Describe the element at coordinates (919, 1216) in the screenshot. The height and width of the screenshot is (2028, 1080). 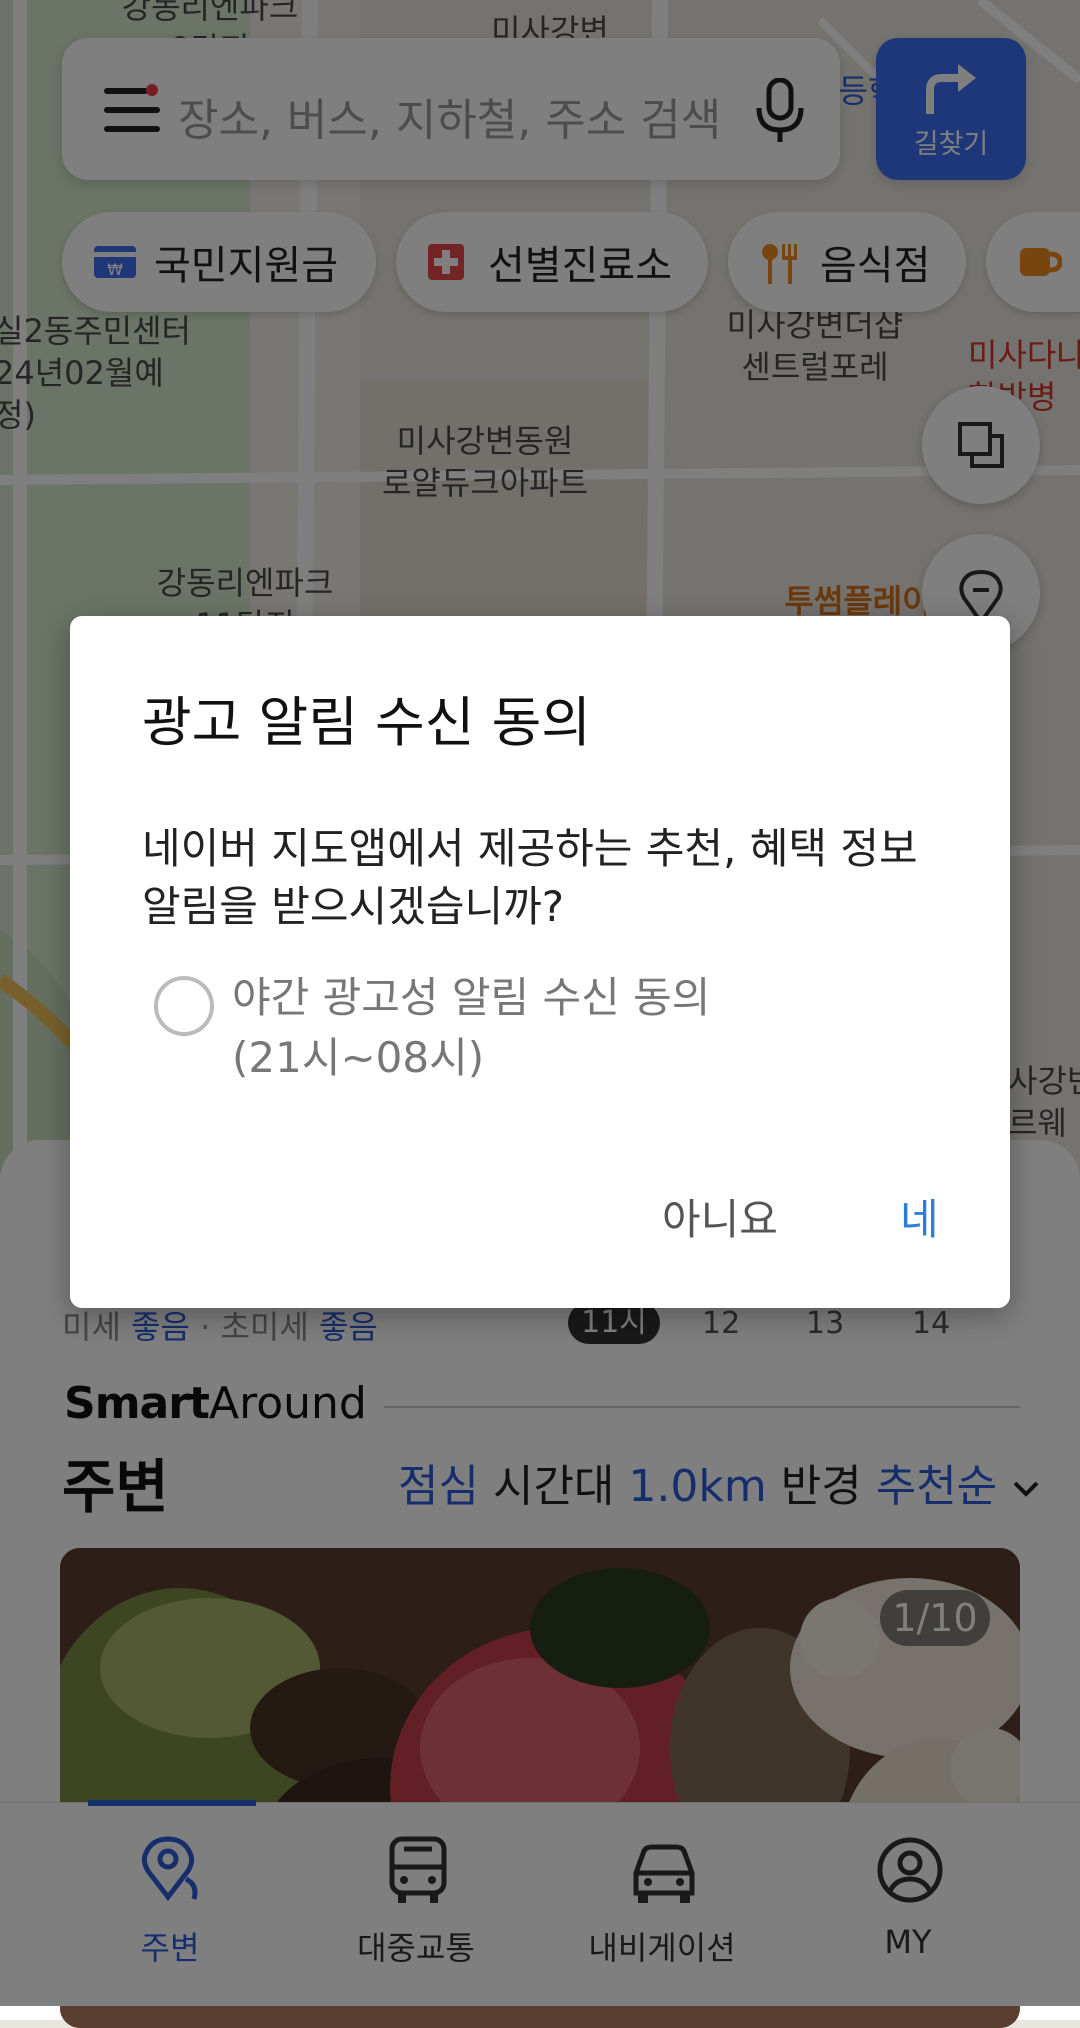
I see `yes-button: 네` at that location.